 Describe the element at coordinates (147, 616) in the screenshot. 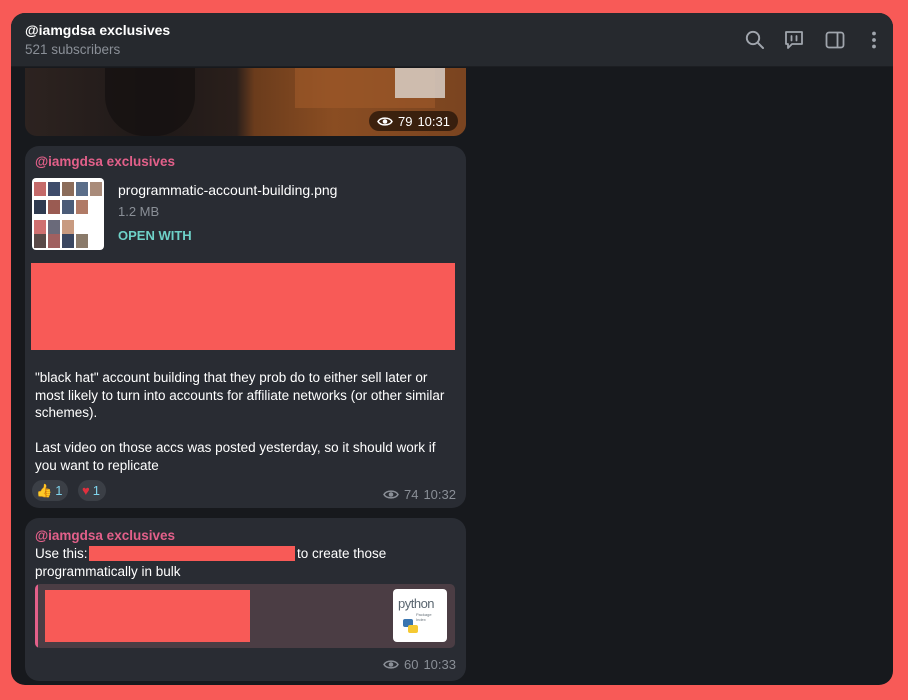

I see `redacted-preview-text` at that location.